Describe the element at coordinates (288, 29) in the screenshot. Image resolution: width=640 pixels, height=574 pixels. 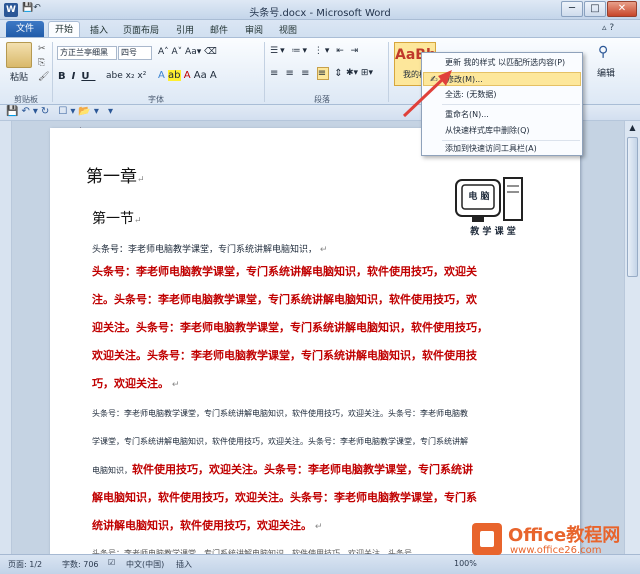
I see `tab-view: 视图` at that location.